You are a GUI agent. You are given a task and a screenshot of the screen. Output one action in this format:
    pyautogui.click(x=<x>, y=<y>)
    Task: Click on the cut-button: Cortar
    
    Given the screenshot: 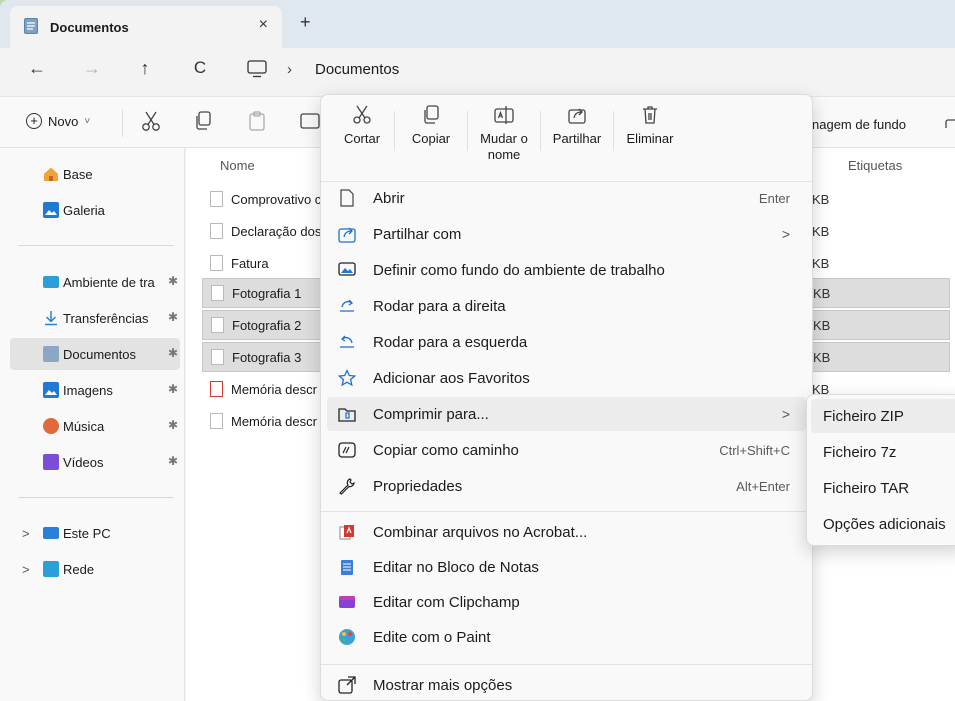 What is the action you would take?
    pyautogui.click(x=362, y=137)
    